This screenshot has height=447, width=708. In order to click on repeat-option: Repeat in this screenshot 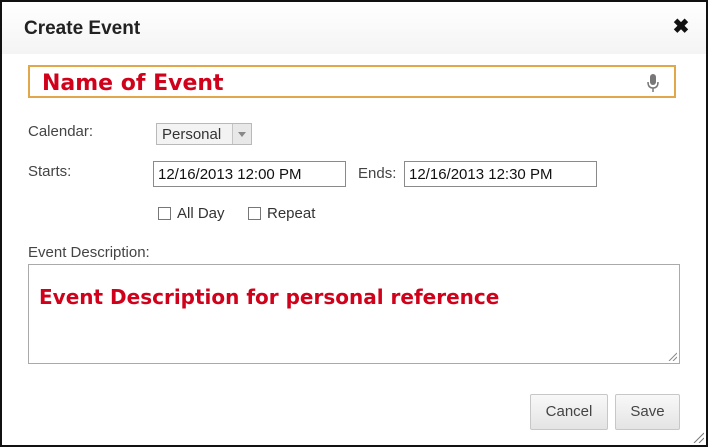, I will do `click(281, 213)`.